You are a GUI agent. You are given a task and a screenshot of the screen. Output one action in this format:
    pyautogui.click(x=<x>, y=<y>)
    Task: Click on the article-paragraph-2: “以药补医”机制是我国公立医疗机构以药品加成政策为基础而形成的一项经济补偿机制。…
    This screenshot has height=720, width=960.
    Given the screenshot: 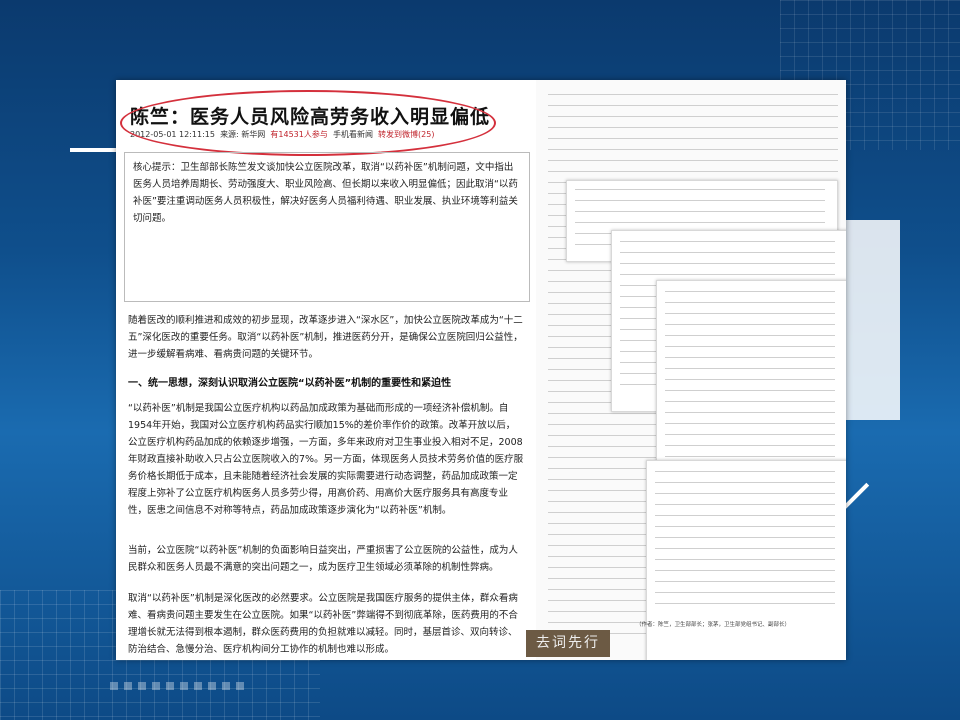 What is the action you would take?
    pyautogui.click(x=326, y=459)
    